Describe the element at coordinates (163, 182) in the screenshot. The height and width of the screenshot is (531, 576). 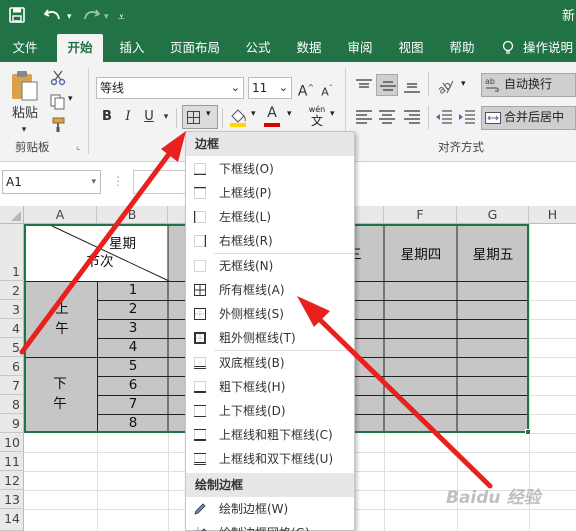
I see `formula-input` at that location.